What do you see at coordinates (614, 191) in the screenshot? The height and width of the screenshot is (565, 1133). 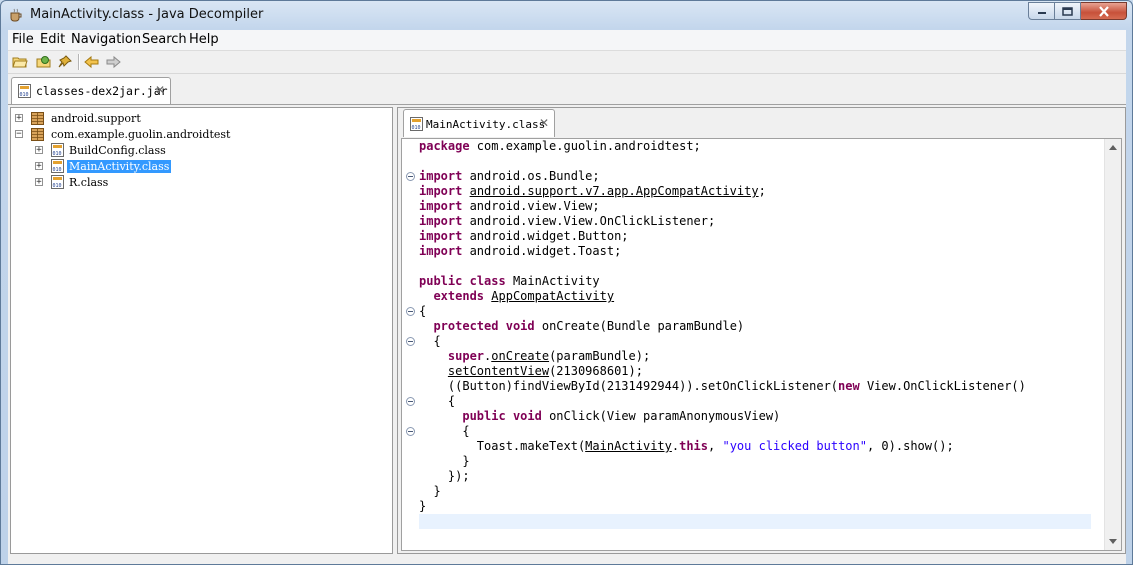 I see `link-token: android.support.v7.app.AppCompatActivity` at bounding box center [614, 191].